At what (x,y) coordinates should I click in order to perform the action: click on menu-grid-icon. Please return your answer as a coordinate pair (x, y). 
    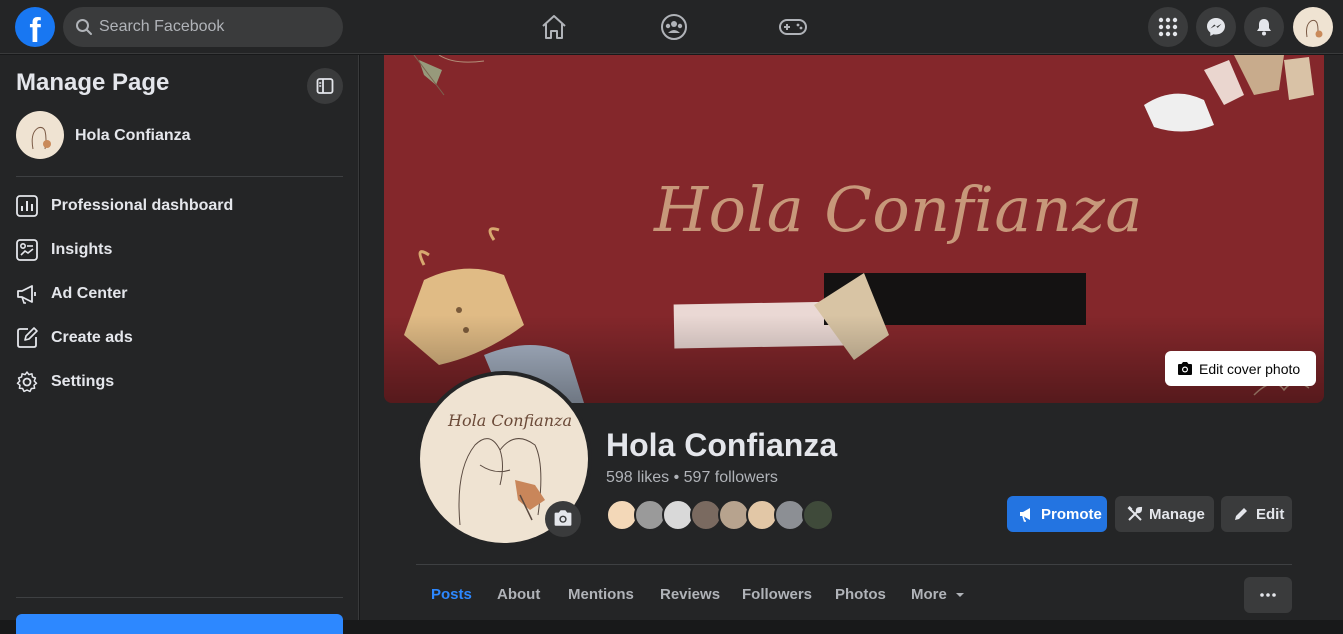
    Looking at the image, I should click on (1168, 27).